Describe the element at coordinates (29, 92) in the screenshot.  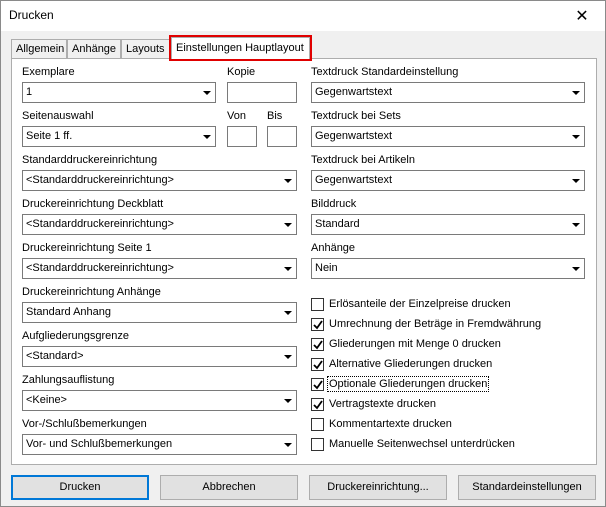
I see `exemplare-value: 1` at that location.